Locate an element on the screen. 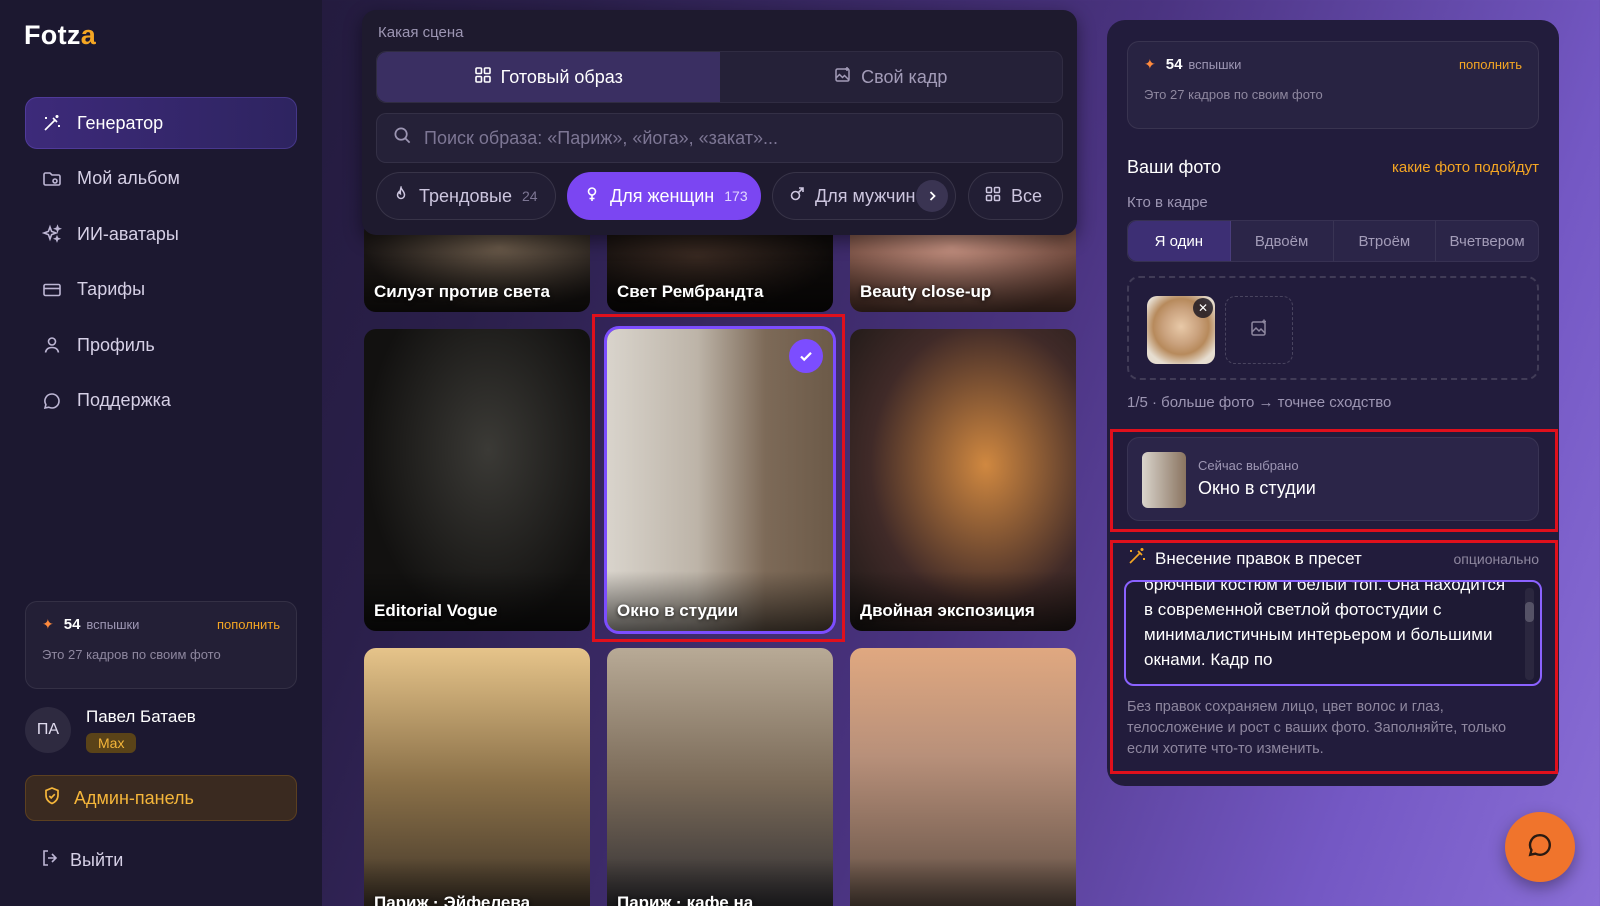 The image size is (1600, 906). user-block: ПА Павел Батаев Max is located at coordinates (110, 730).